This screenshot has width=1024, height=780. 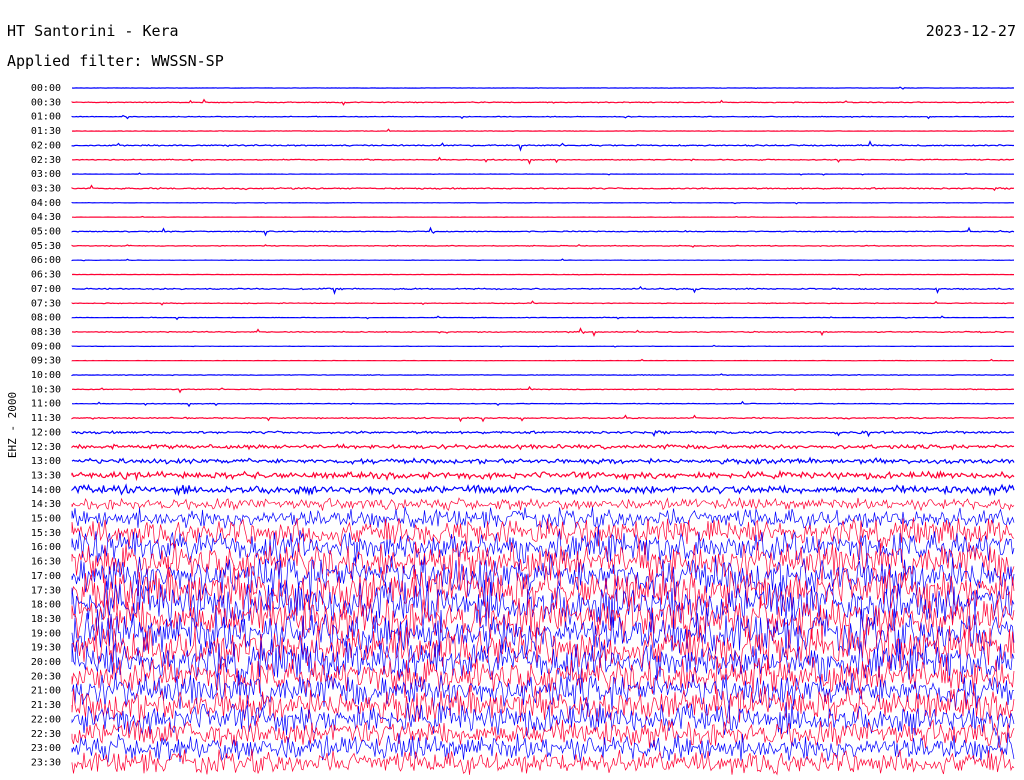 I want to click on time-label: 04:00, so click(x=46, y=203).